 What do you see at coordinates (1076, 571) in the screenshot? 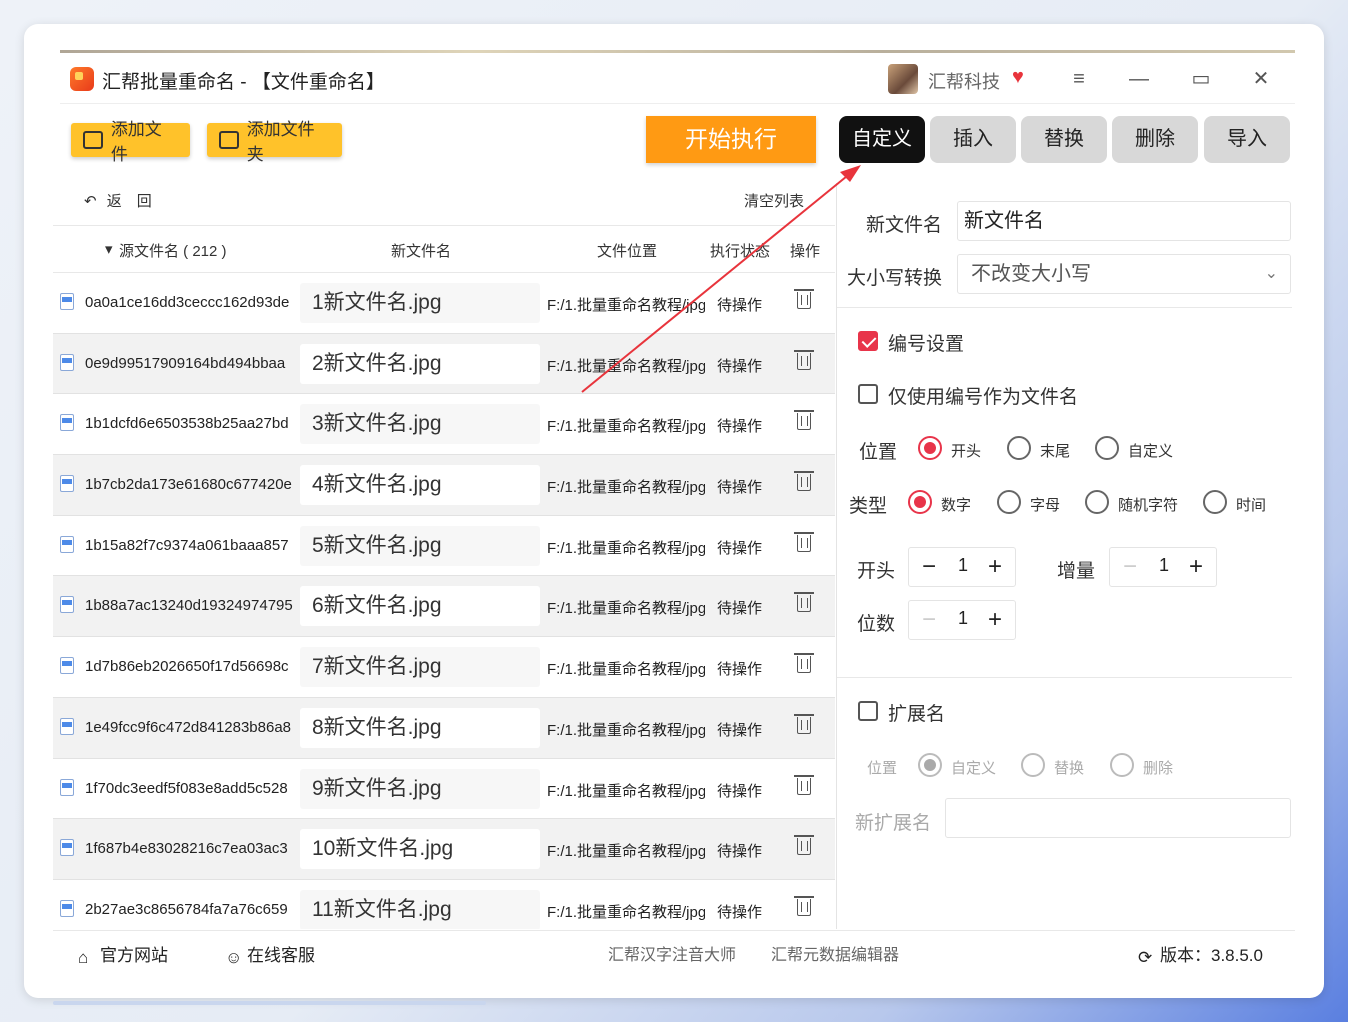
I see `increment-label: 增量` at bounding box center [1076, 571].